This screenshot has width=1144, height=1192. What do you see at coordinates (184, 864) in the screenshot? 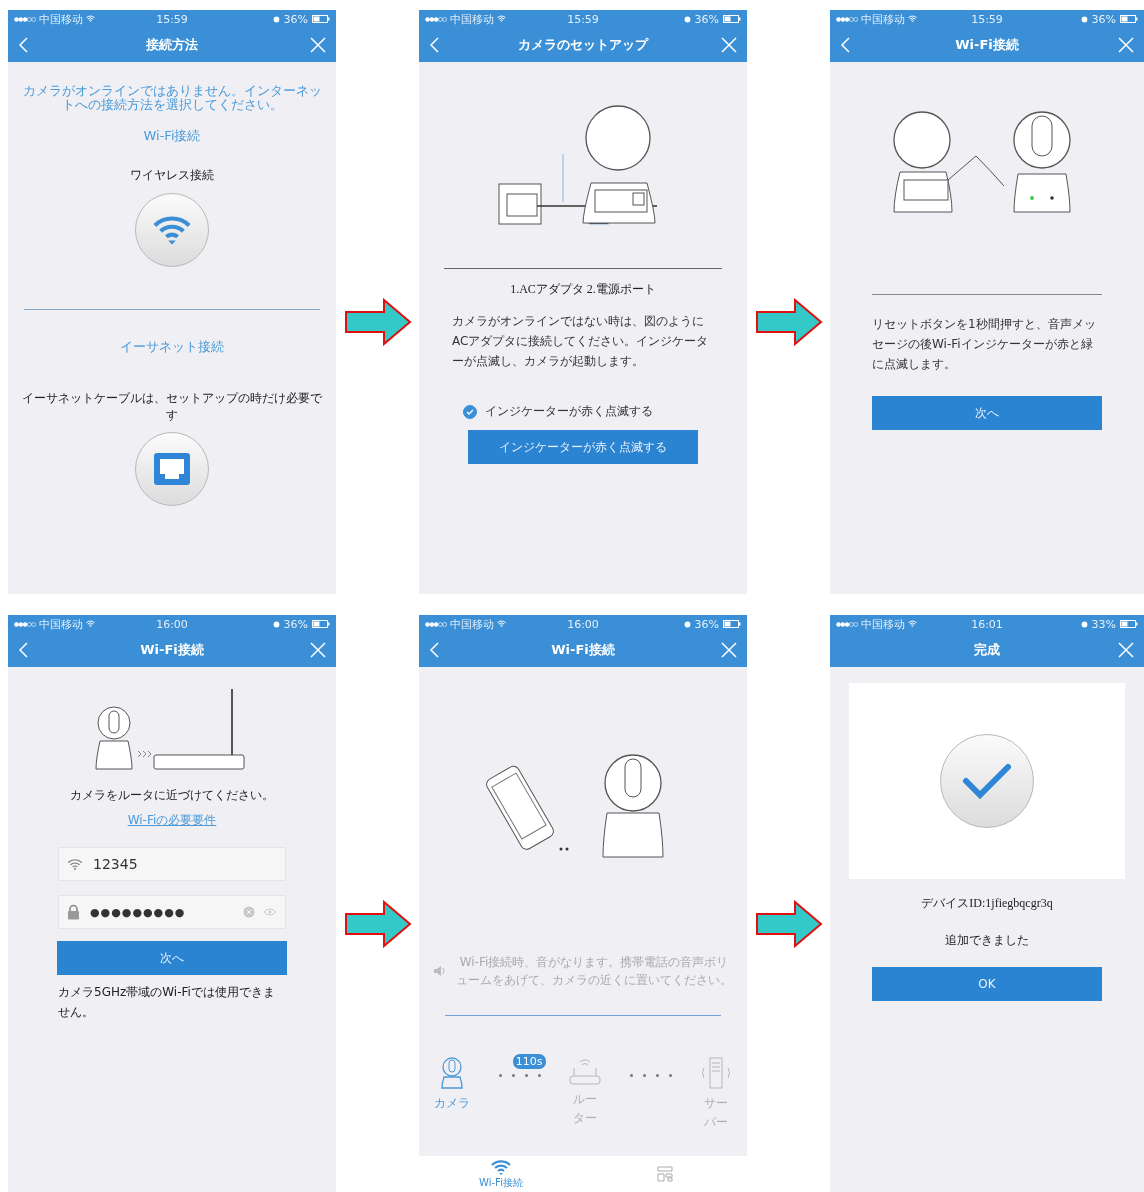
I see `network-name-input: 12345` at bounding box center [184, 864].